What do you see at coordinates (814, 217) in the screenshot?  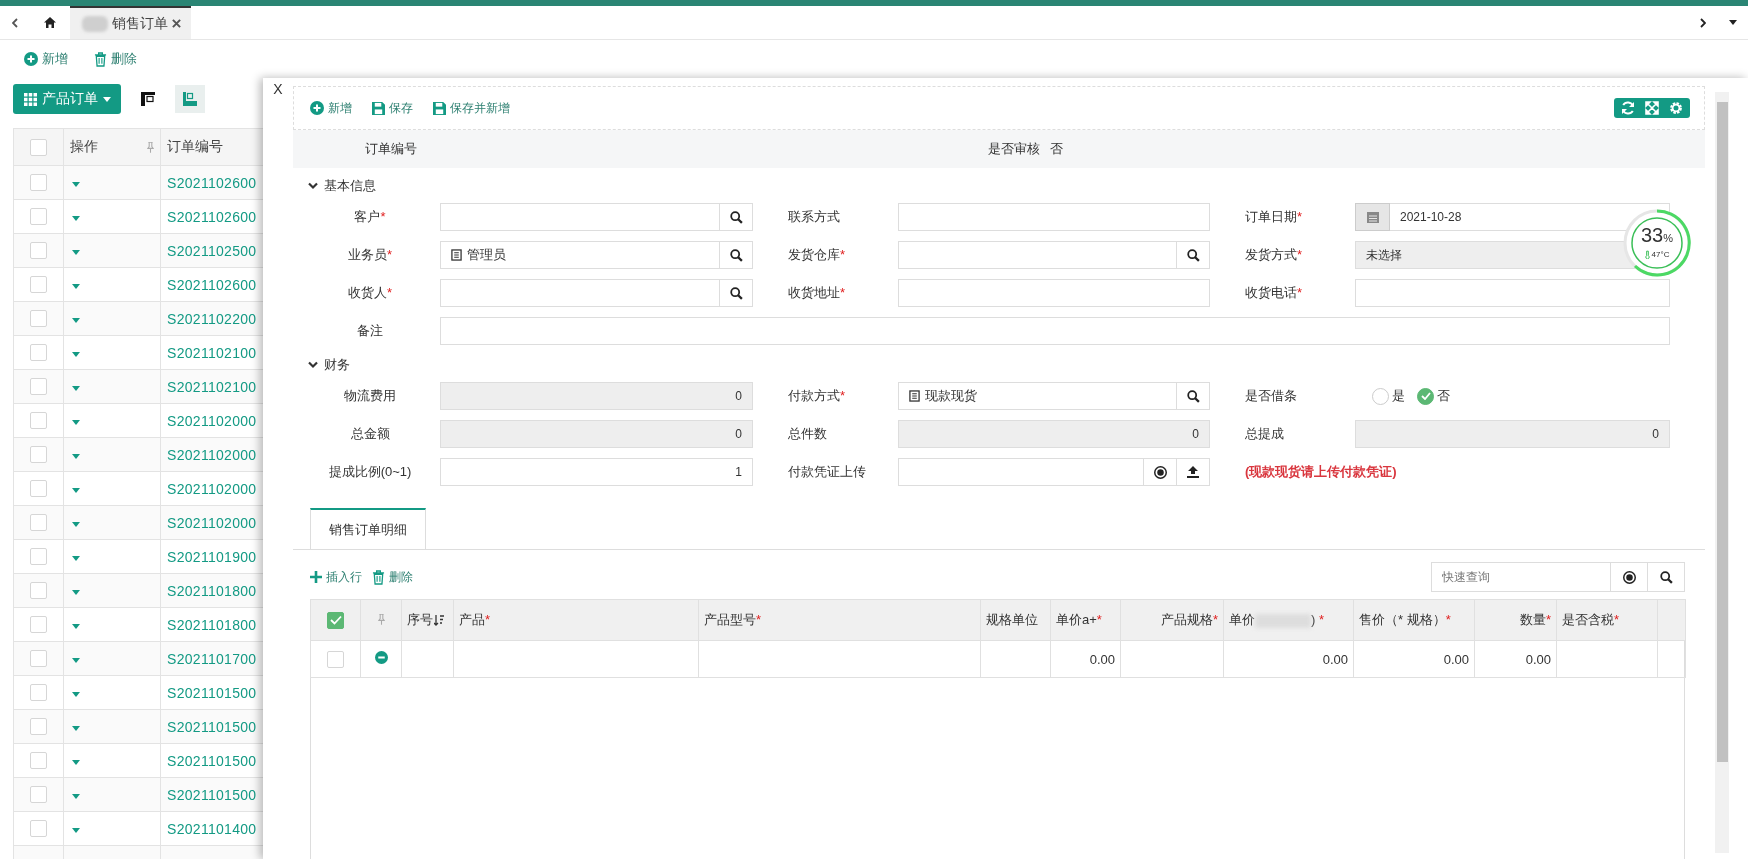 I see `field-label: 联系方式` at bounding box center [814, 217].